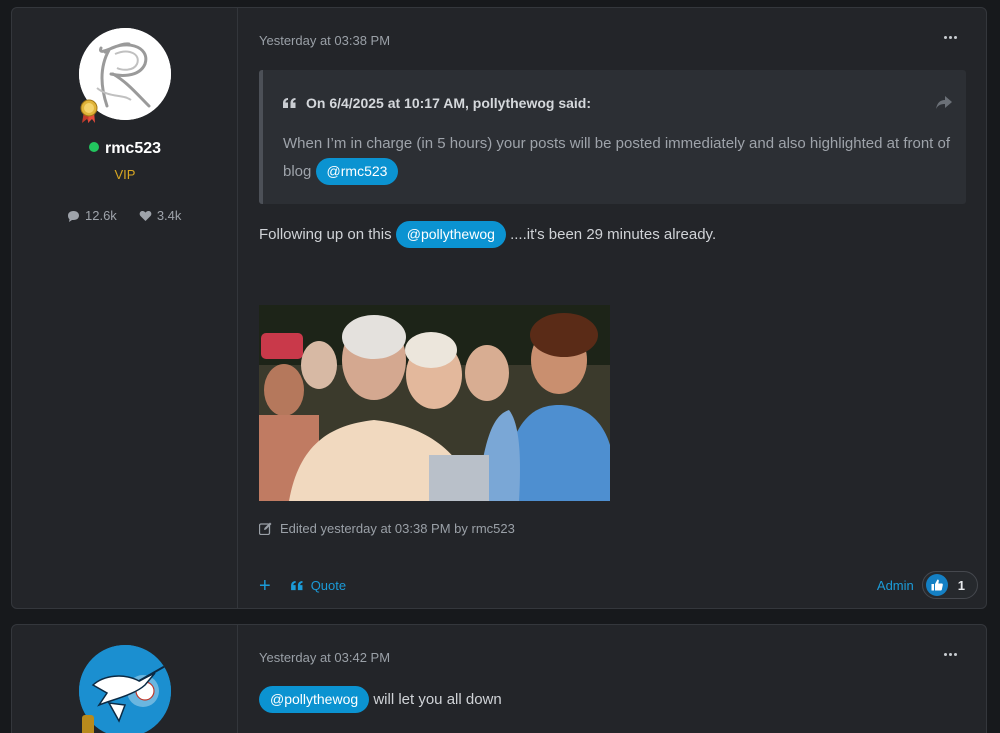 This screenshot has height=733, width=1000. Describe the element at coordinates (265, 586) in the screenshot. I see `plus-icon: +` at that location.